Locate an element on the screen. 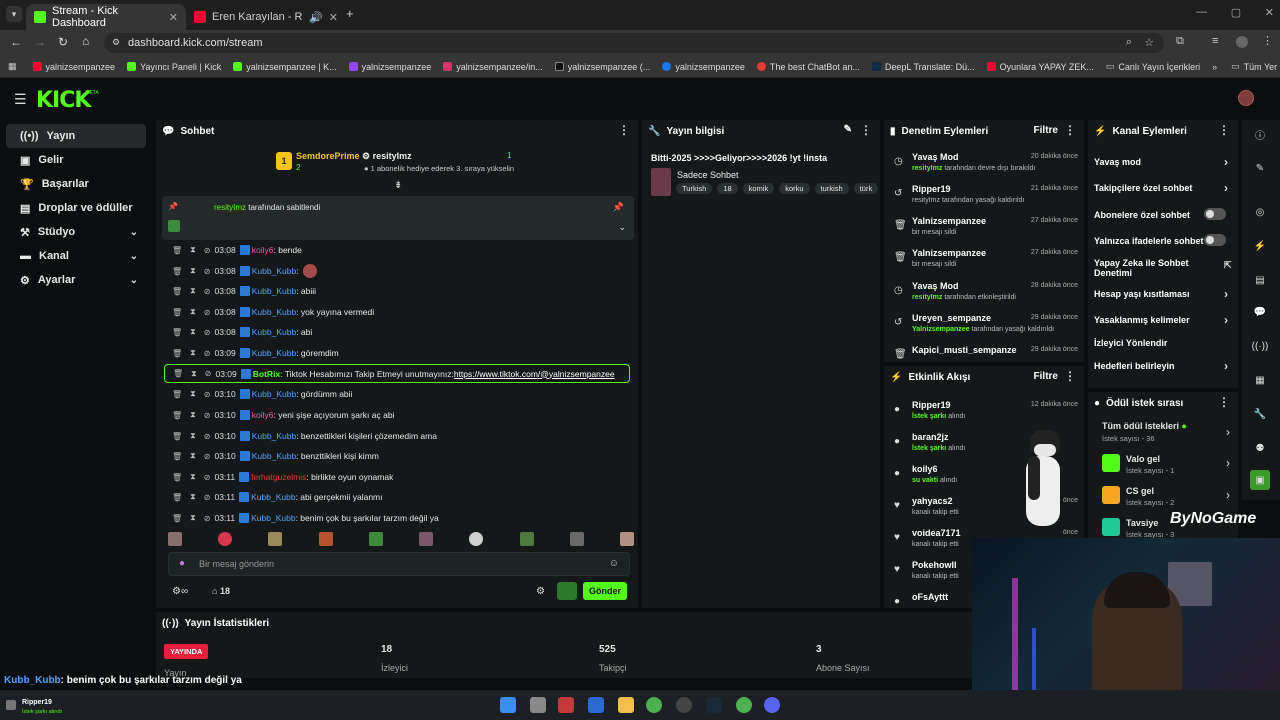 The image size is (1280, 720). site-info-icon: ⚙ is located at coordinates (116, 42).